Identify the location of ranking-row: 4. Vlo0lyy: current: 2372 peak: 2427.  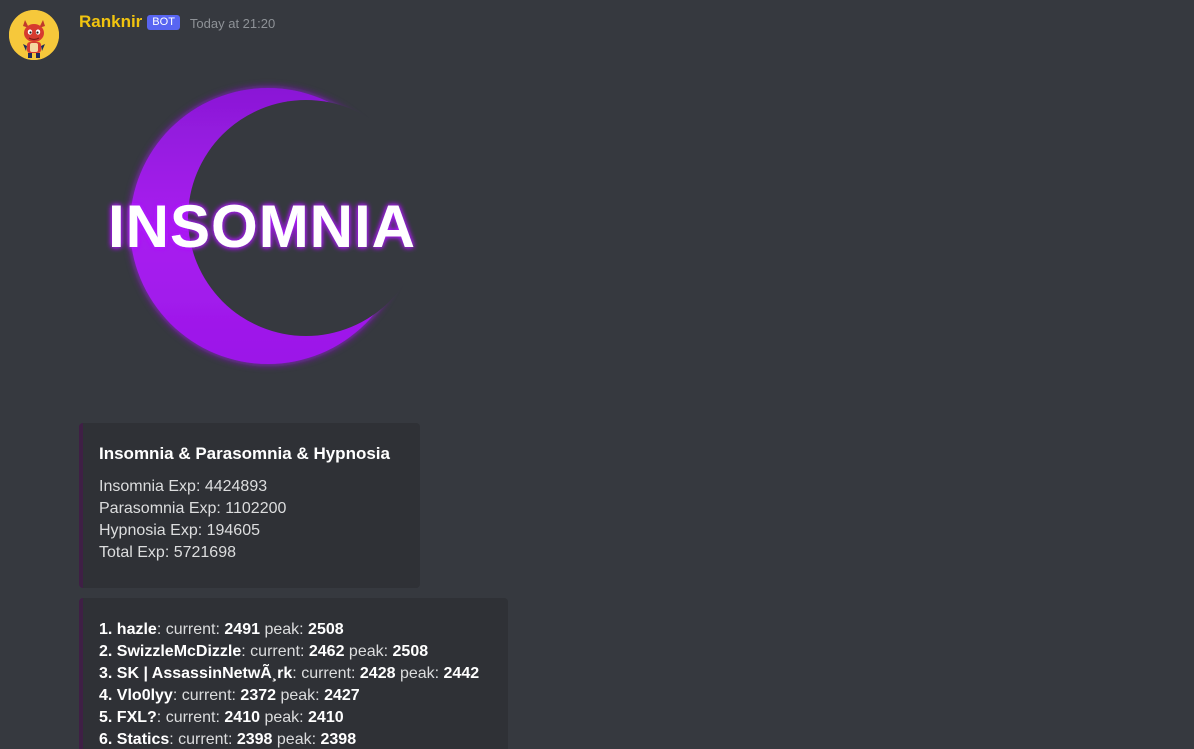
(295, 696).